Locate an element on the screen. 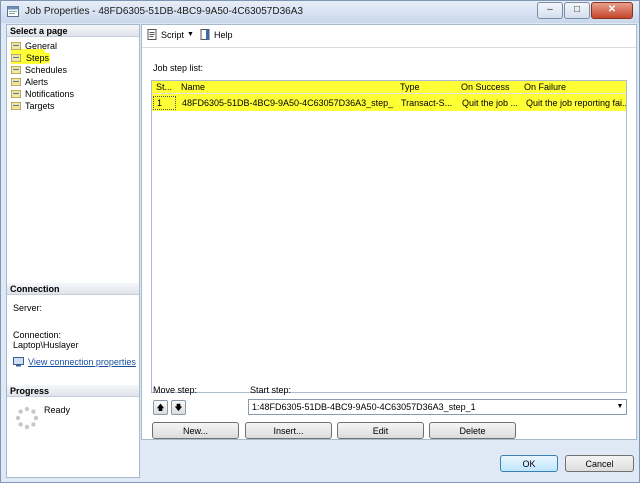 The height and width of the screenshot is (483, 640). toolbar: Script ▼ Help is located at coordinates (389, 36).